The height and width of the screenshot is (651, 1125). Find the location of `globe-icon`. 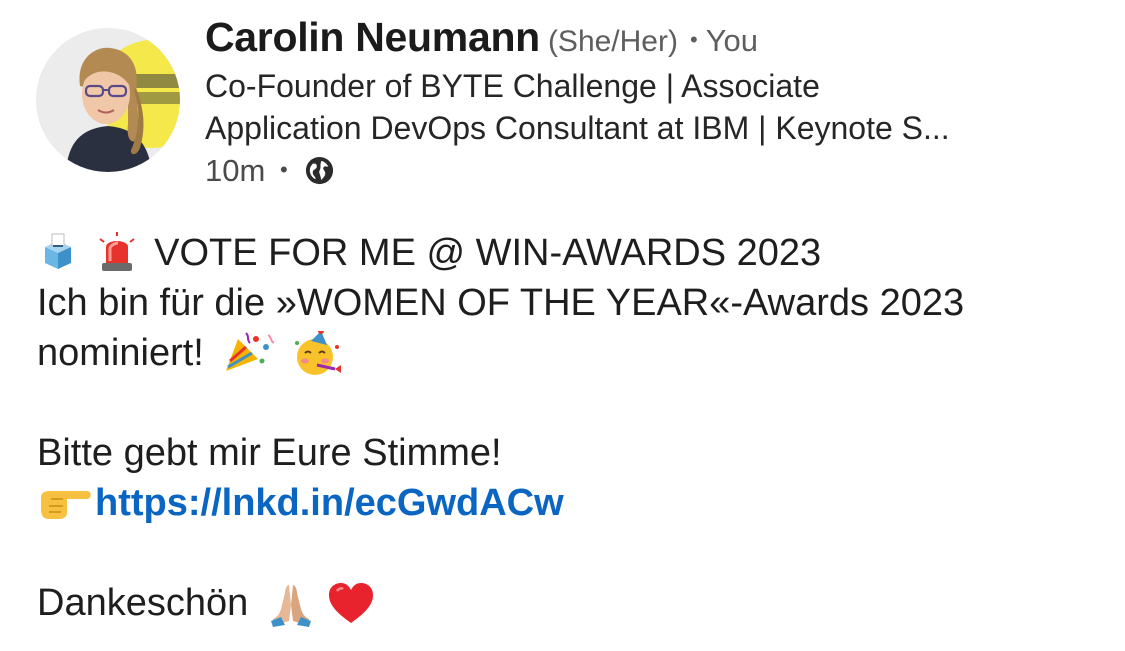

globe-icon is located at coordinates (319, 169).